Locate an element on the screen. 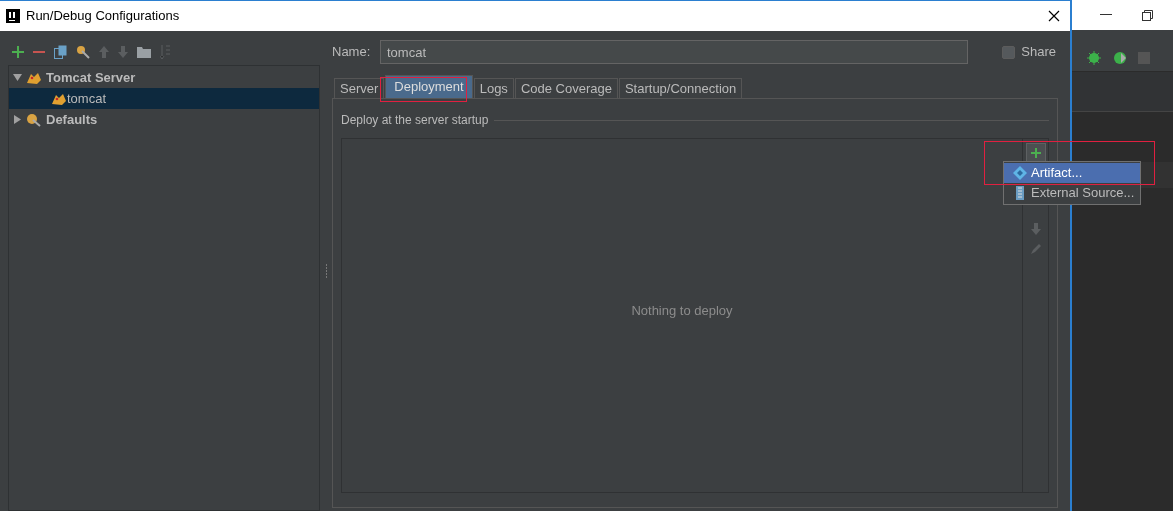 This screenshot has width=1173, height=511. name-field: tomcat is located at coordinates (674, 52).